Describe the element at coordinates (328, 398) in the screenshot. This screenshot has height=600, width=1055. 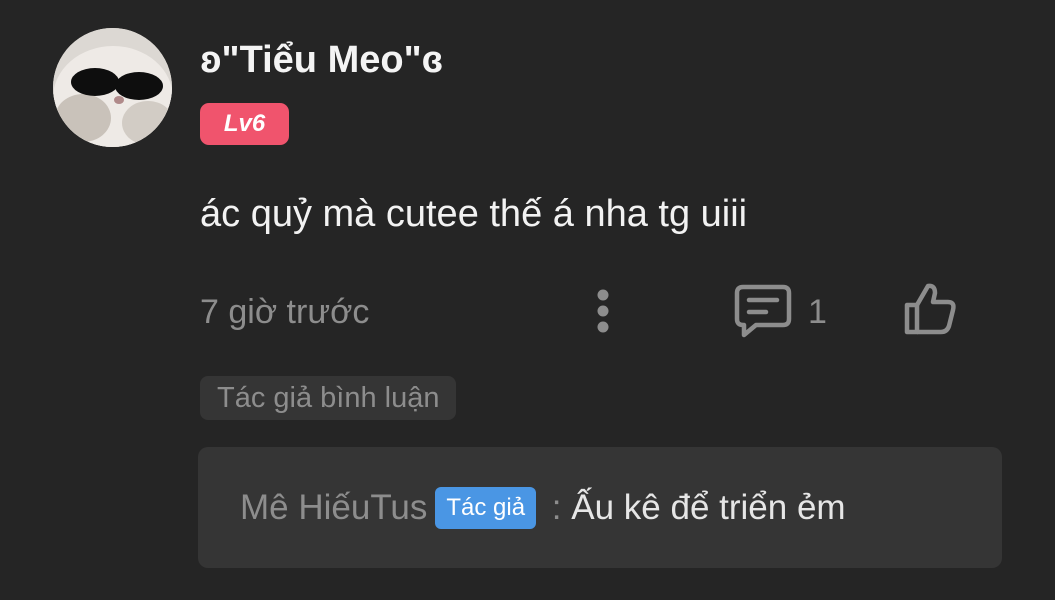
I see `author-replied-tag: Tác giả bình luận` at that location.